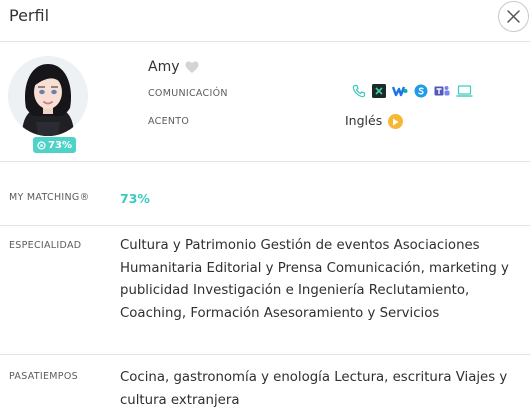 Image resolution: width=530 pixels, height=417 pixels. What do you see at coordinates (188, 93) in the screenshot?
I see `communication-label: COMUNICACIÓN` at bounding box center [188, 93].